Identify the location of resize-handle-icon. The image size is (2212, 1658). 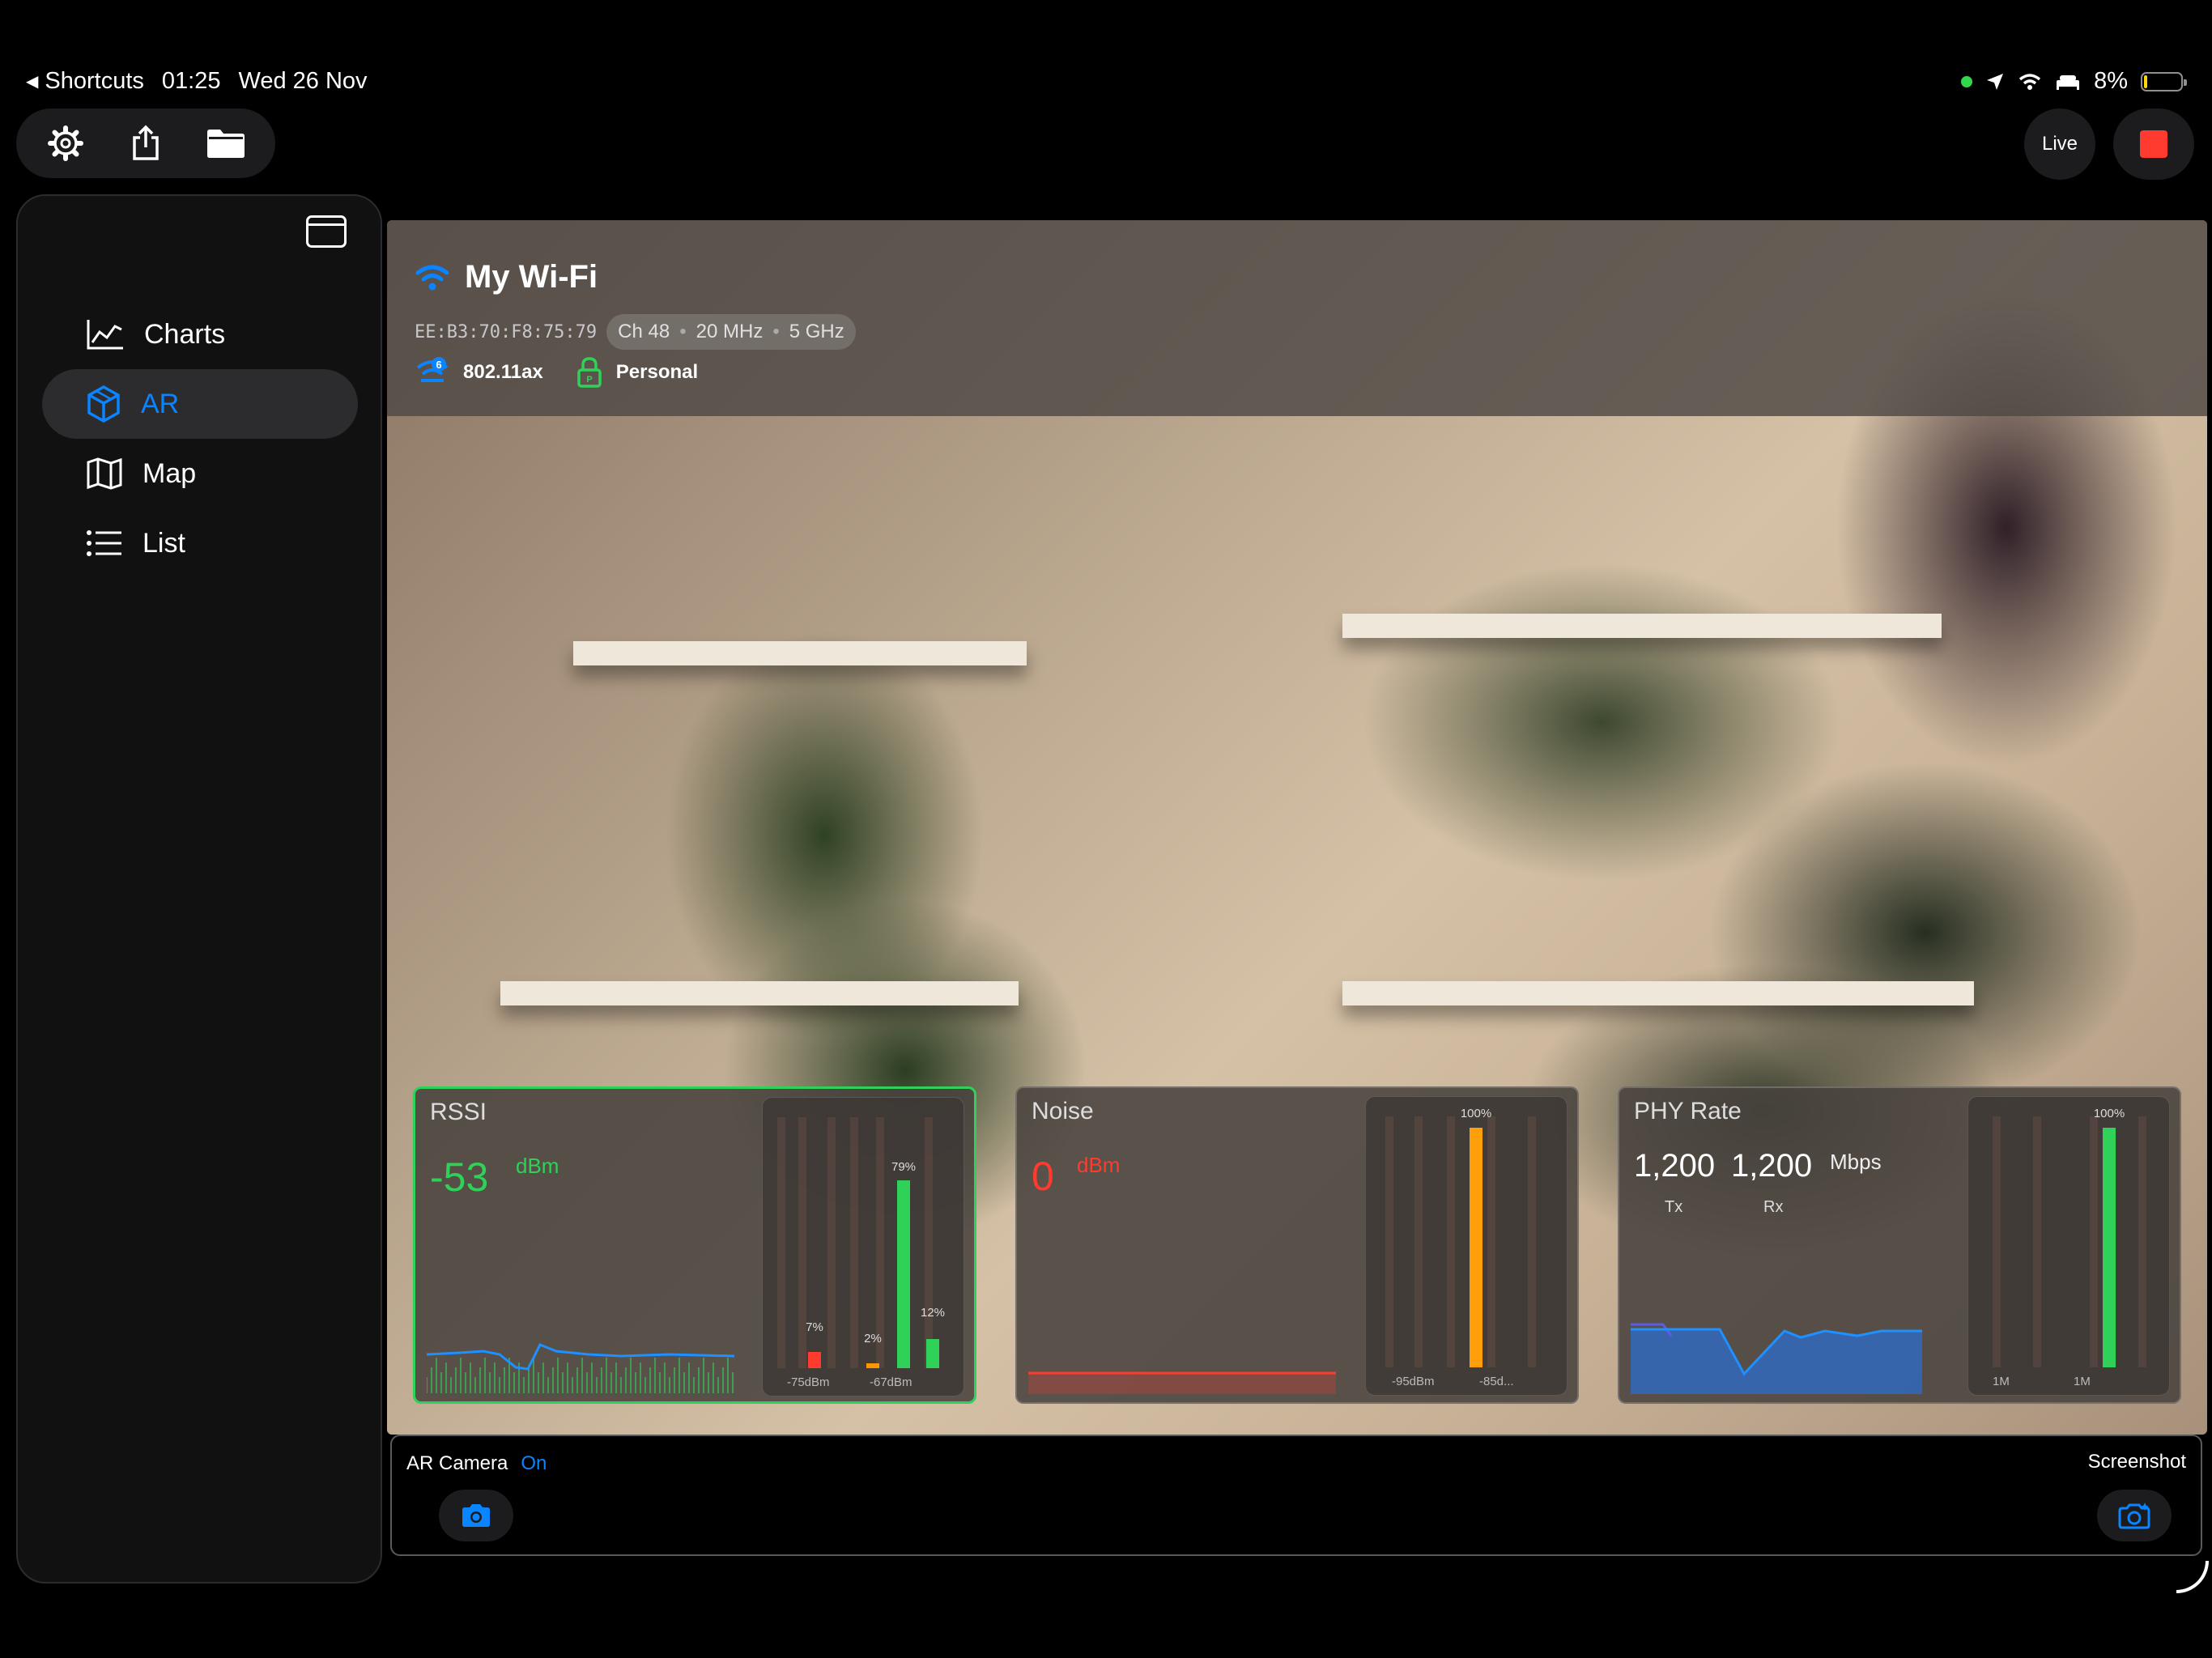
(2193, 1577).